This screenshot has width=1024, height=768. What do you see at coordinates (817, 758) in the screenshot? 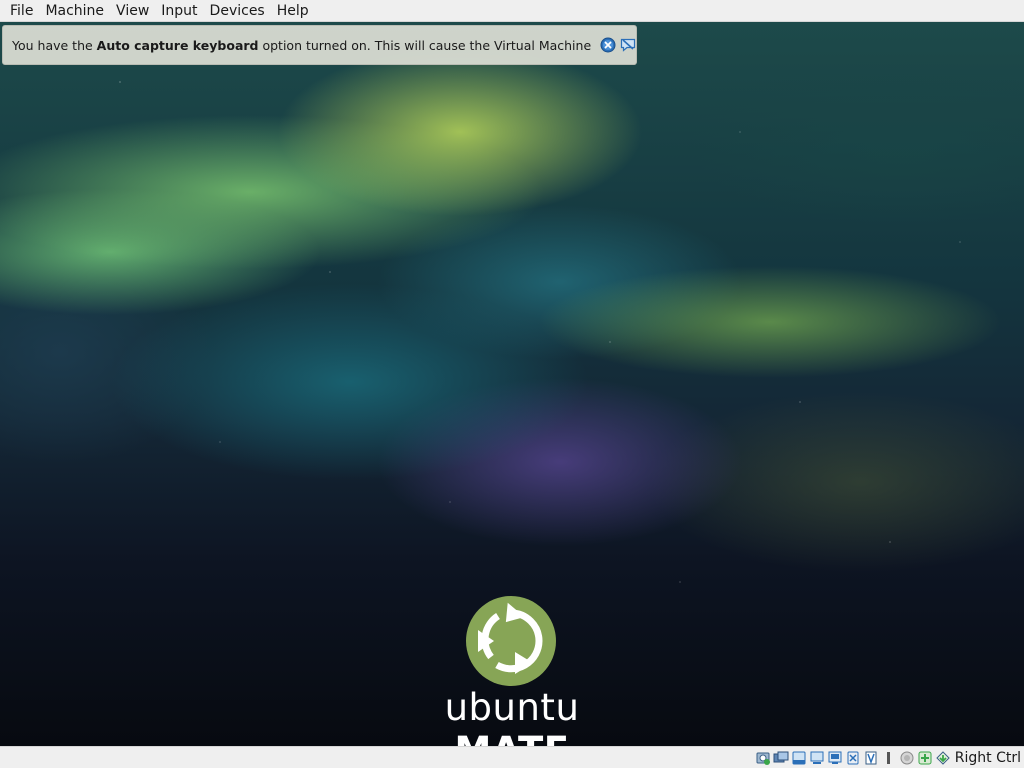
I see `network-icon` at bounding box center [817, 758].